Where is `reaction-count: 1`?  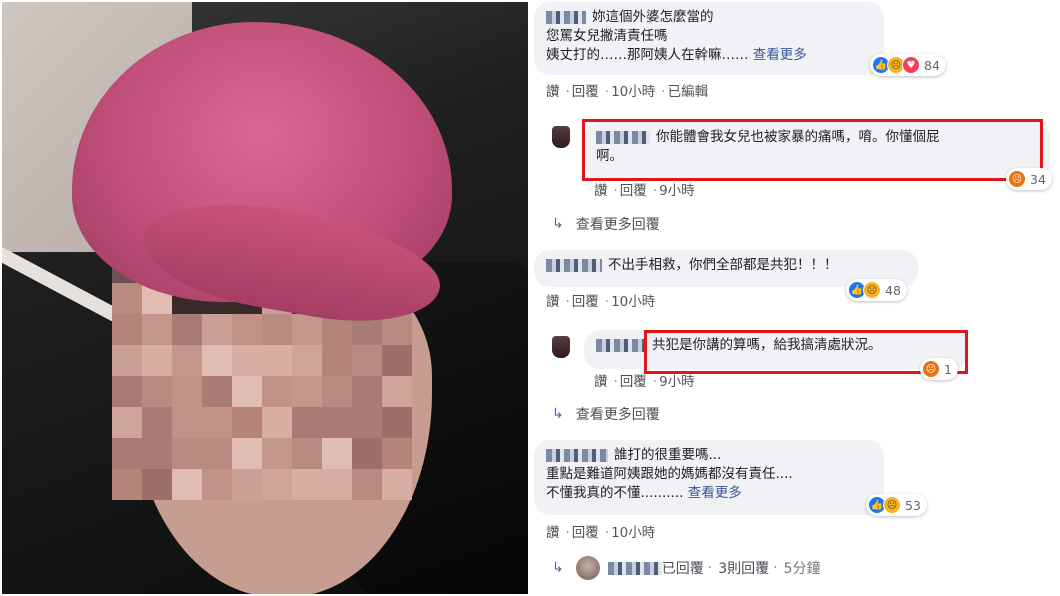 reaction-count: 1 is located at coordinates (948, 369).